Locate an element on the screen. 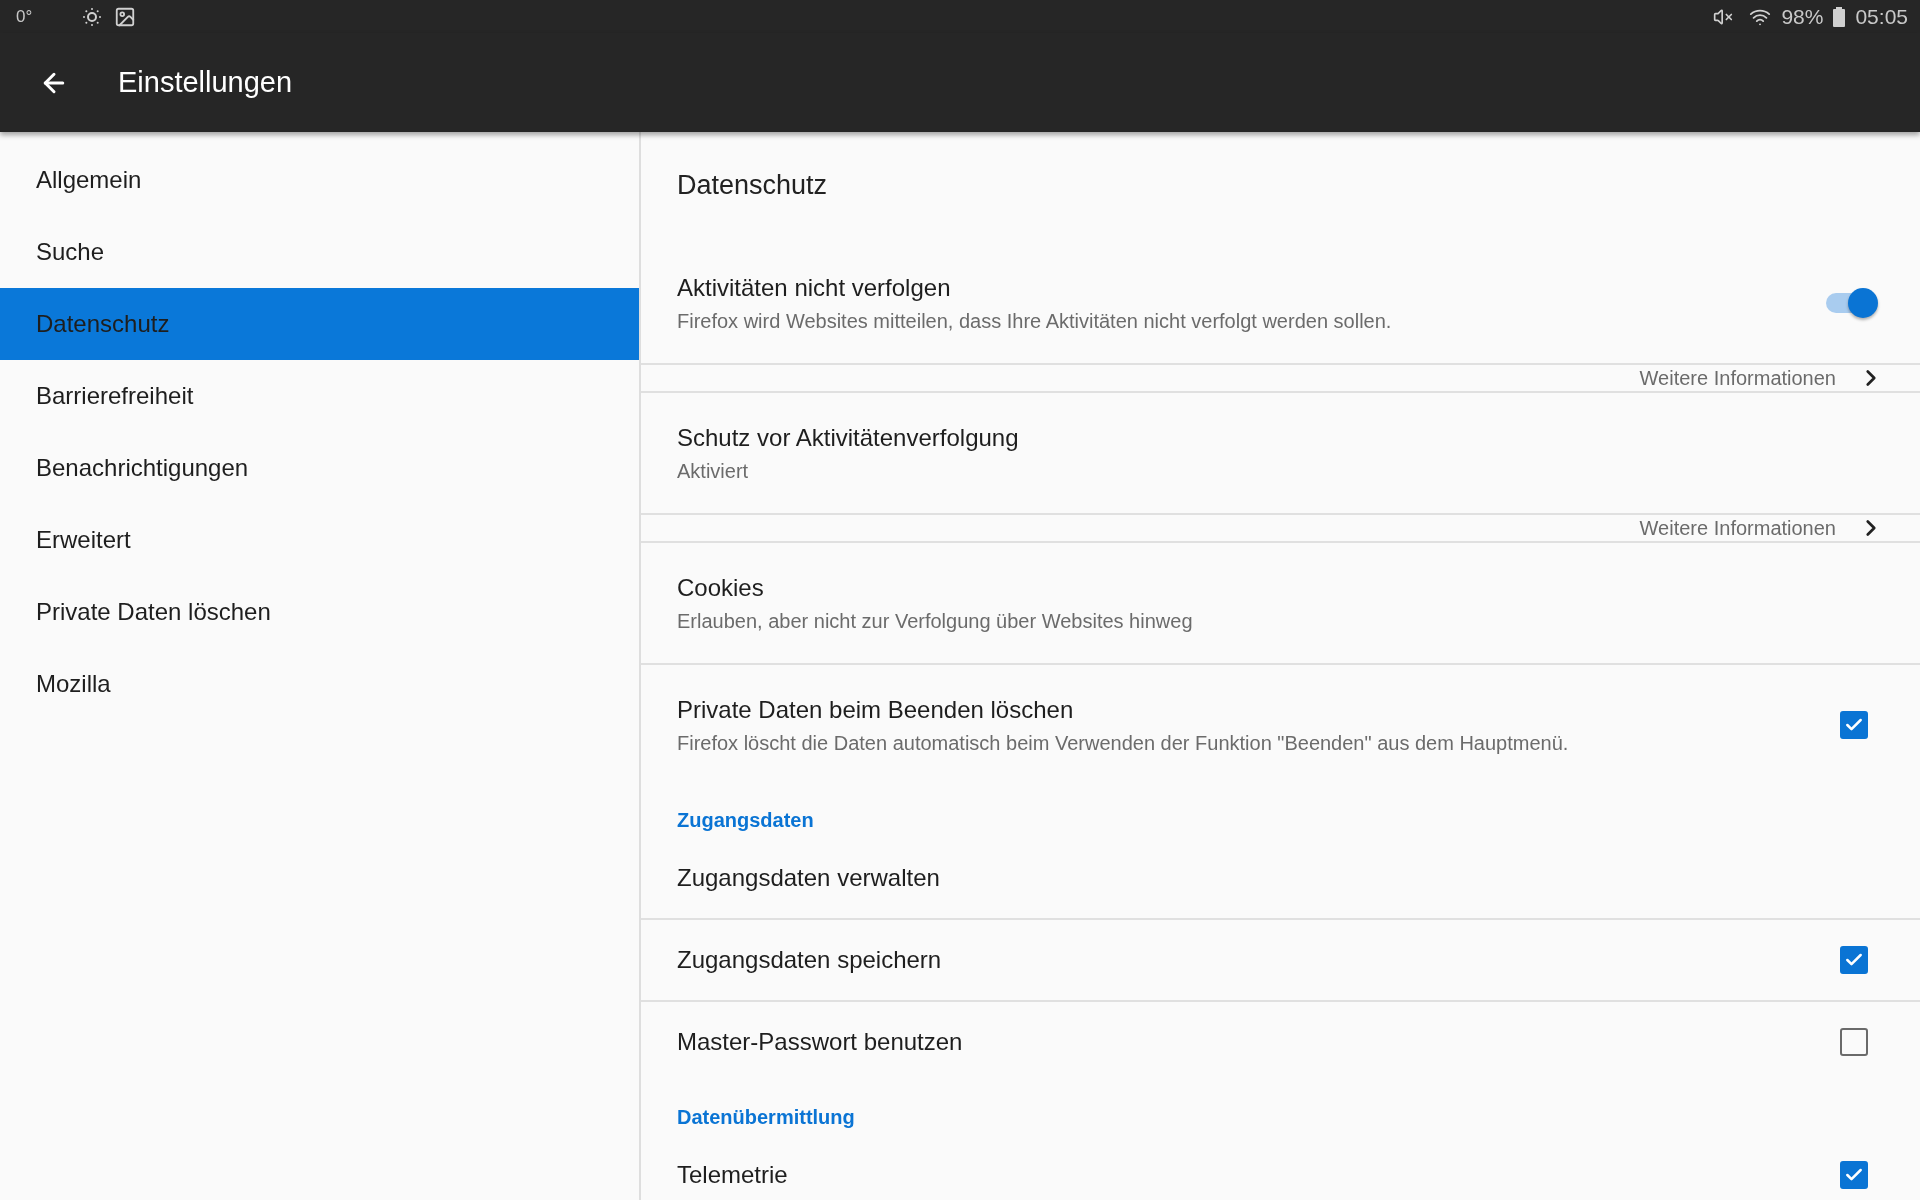  setting-title: Zugangsdaten verwalten is located at coordinates (1280, 878).